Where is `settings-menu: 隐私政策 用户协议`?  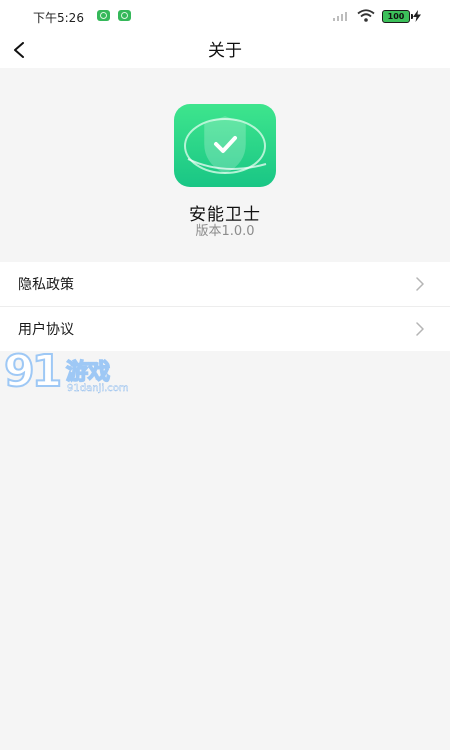
settings-menu: 隐私政策 用户协议 is located at coordinates (225, 306).